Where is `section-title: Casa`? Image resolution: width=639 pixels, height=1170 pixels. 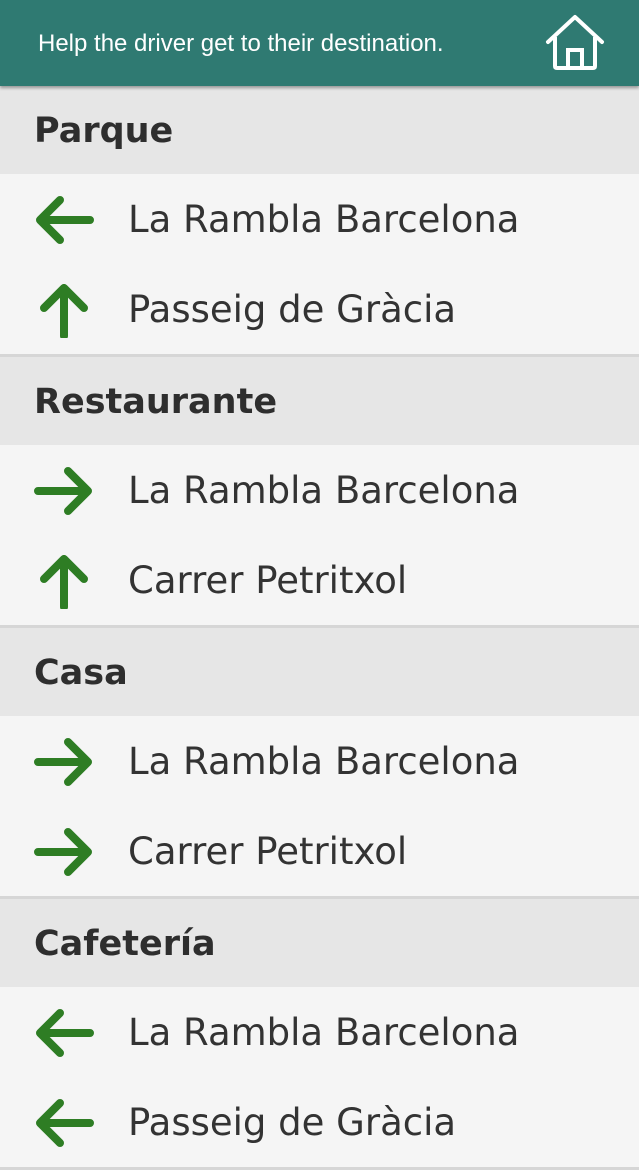
section-title: Casa is located at coordinates (81, 673).